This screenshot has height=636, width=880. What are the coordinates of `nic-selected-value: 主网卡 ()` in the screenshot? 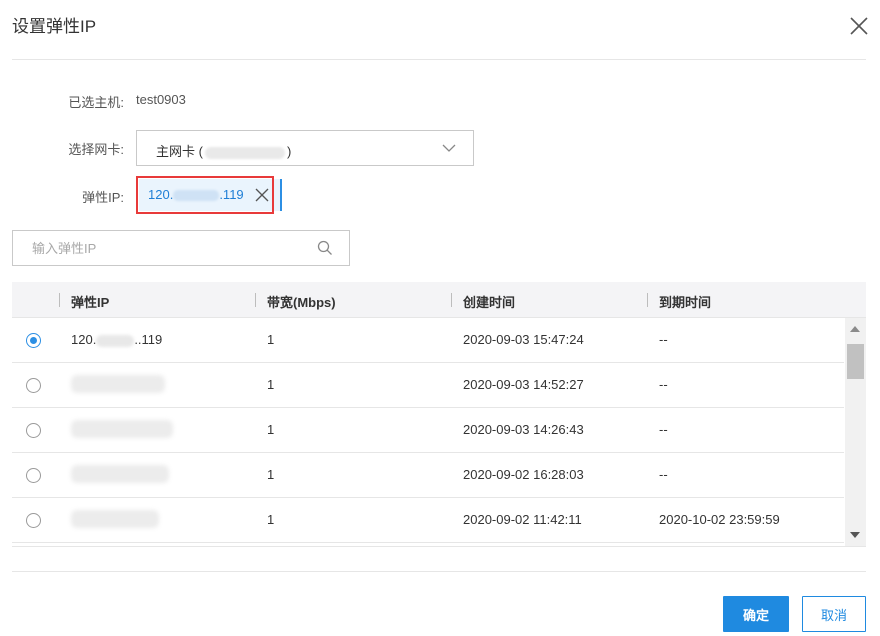 It's located at (224, 151).